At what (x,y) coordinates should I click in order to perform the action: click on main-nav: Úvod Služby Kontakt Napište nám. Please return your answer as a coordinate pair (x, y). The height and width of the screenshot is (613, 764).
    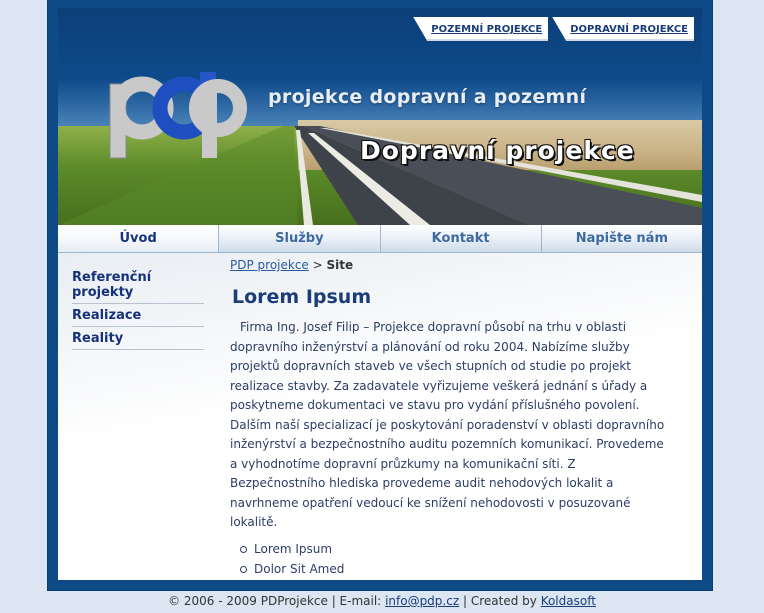
    Looking at the image, I should click on (380, 239).